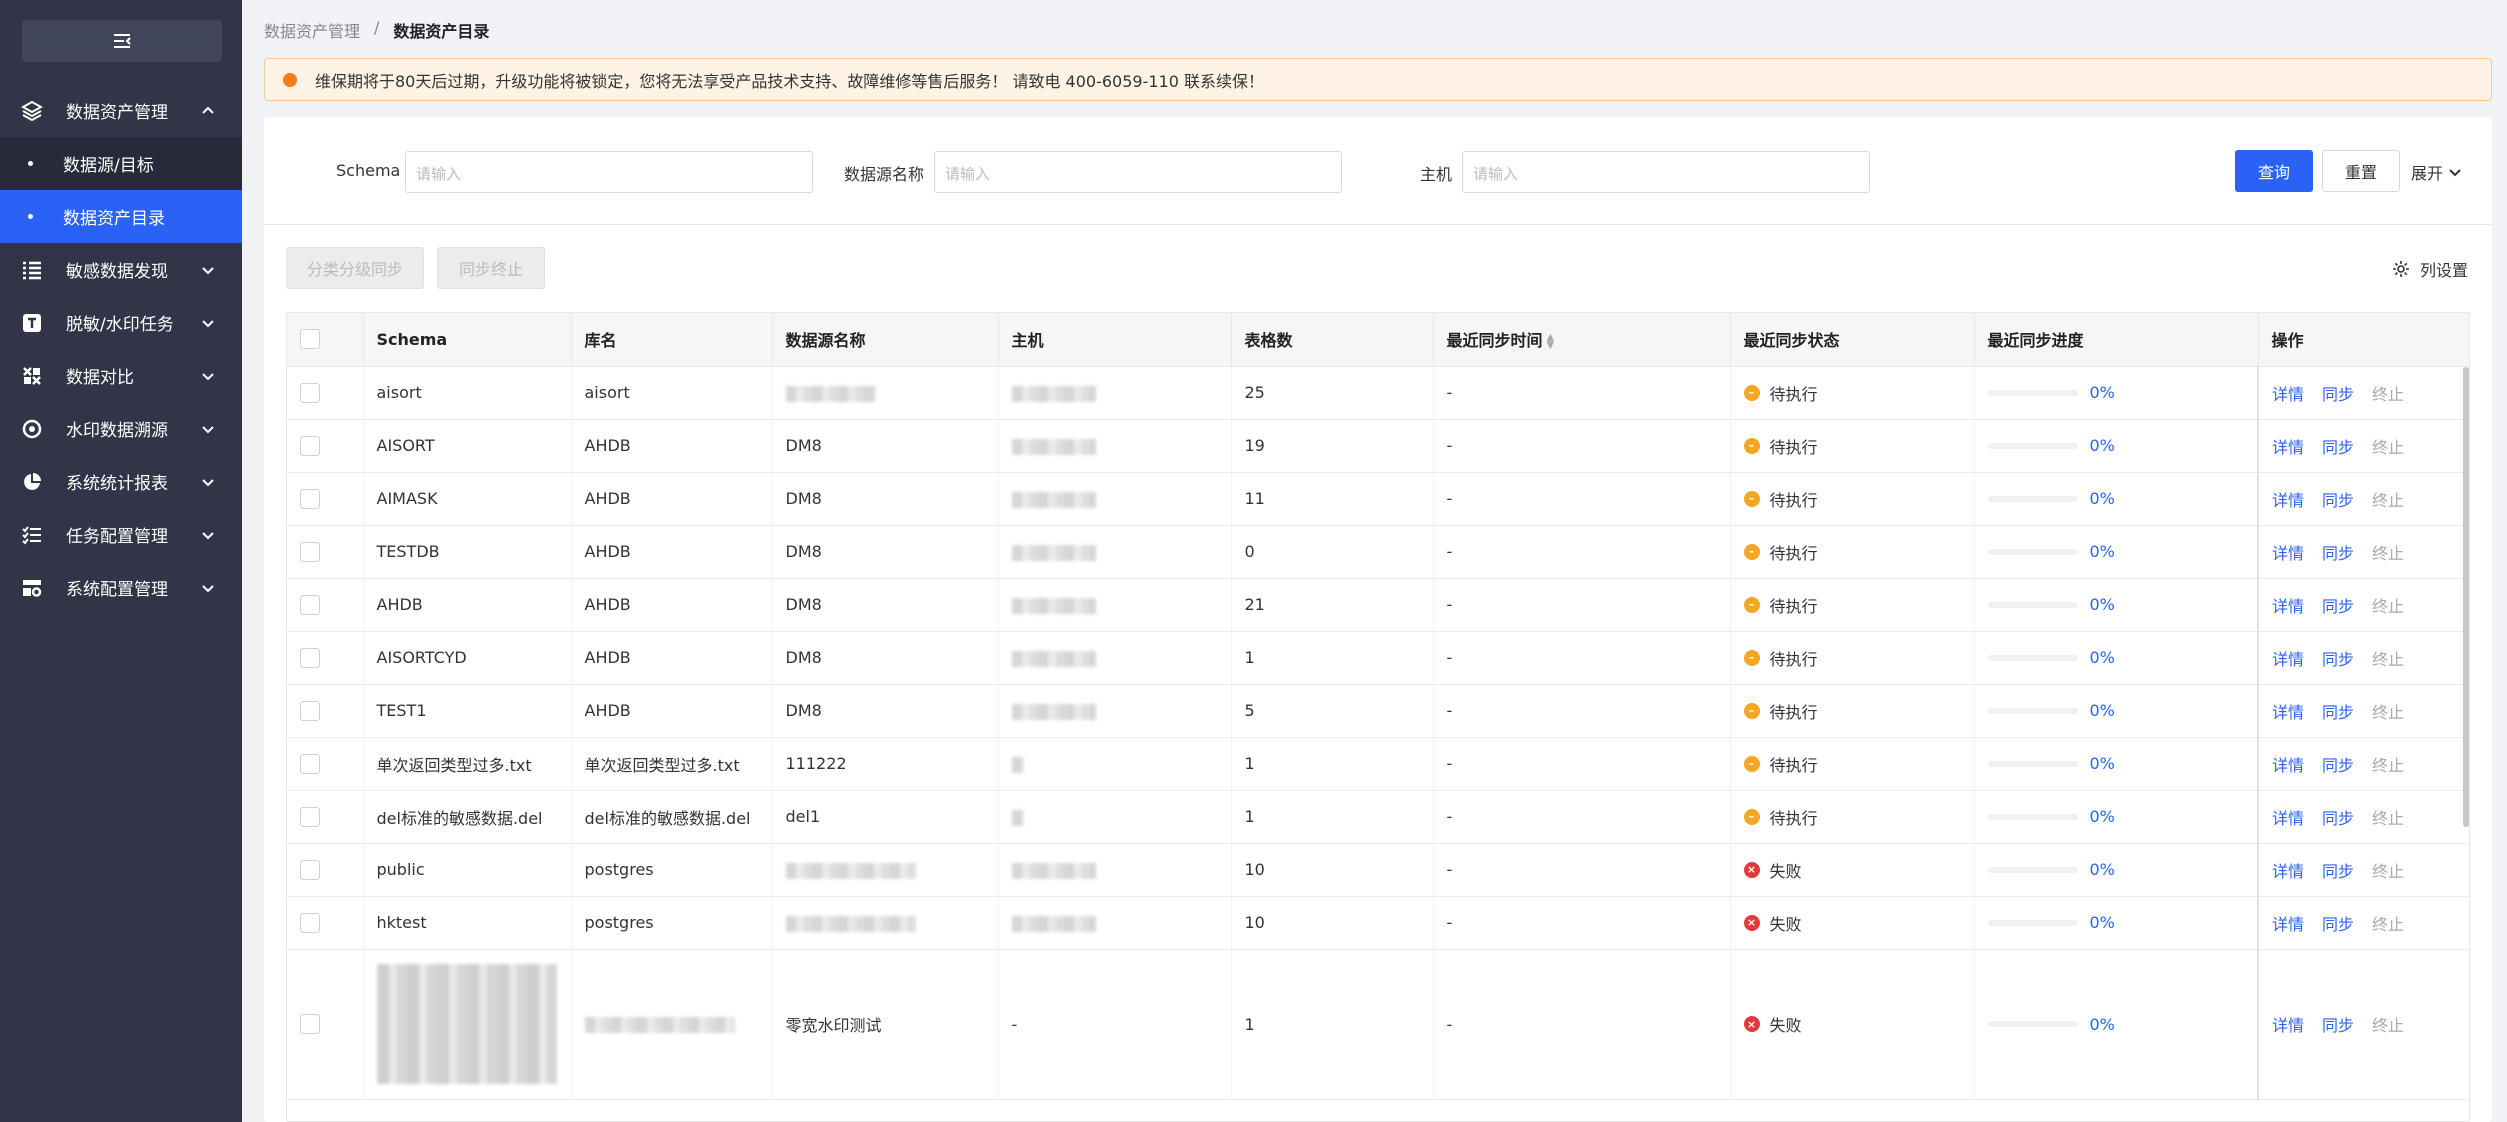 The width and height of the screenshot is (2507, 1122). Describe the element at coordinates (1378, 446) in the screenshot. I see `table-row: AISORT AHDB DM8 19 - – 待执行 0% 详情 同步 终止` at that location.